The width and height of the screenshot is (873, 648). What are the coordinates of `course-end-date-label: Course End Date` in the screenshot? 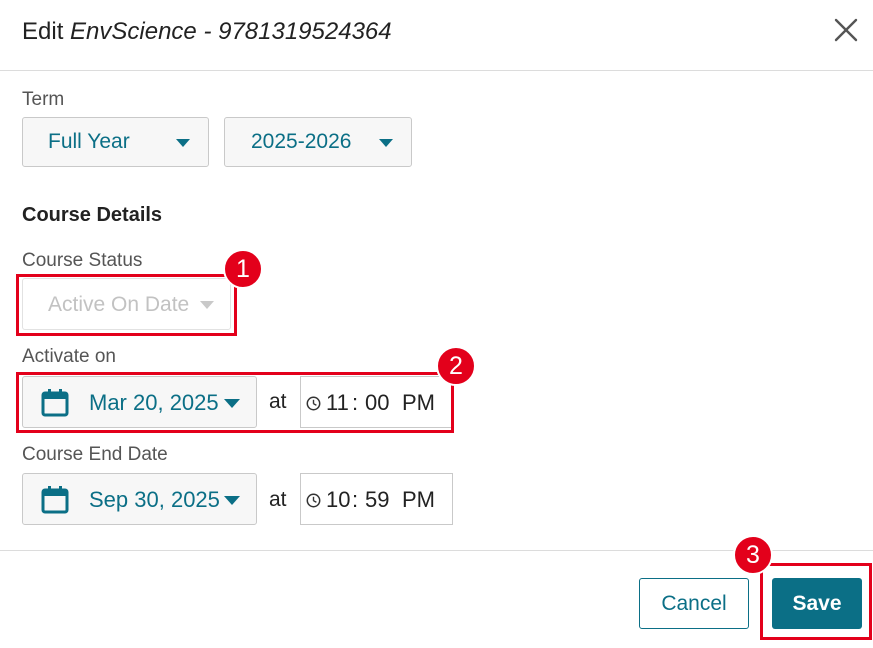 It's located at (95, 454).